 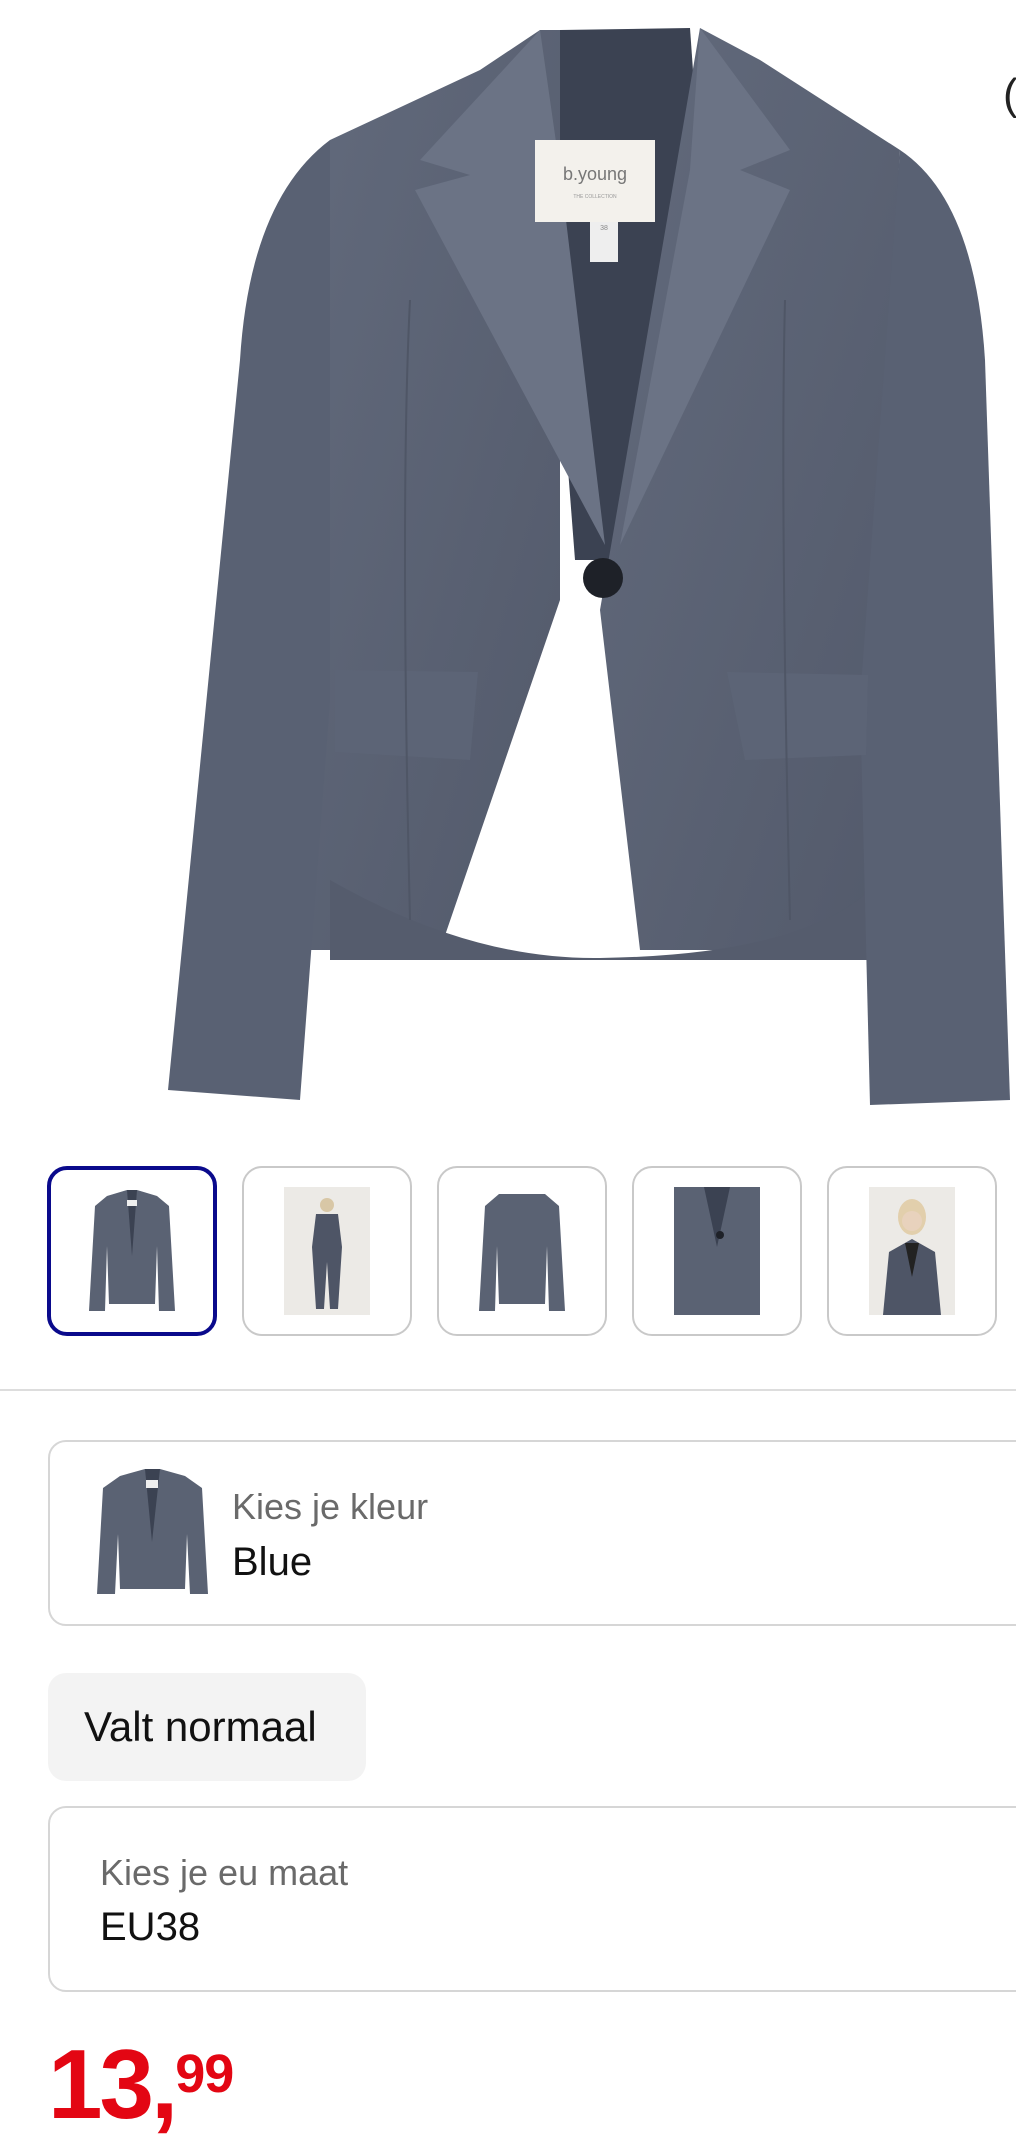 I want to click on thumbnail-strip, so click(x=522, y=1251).